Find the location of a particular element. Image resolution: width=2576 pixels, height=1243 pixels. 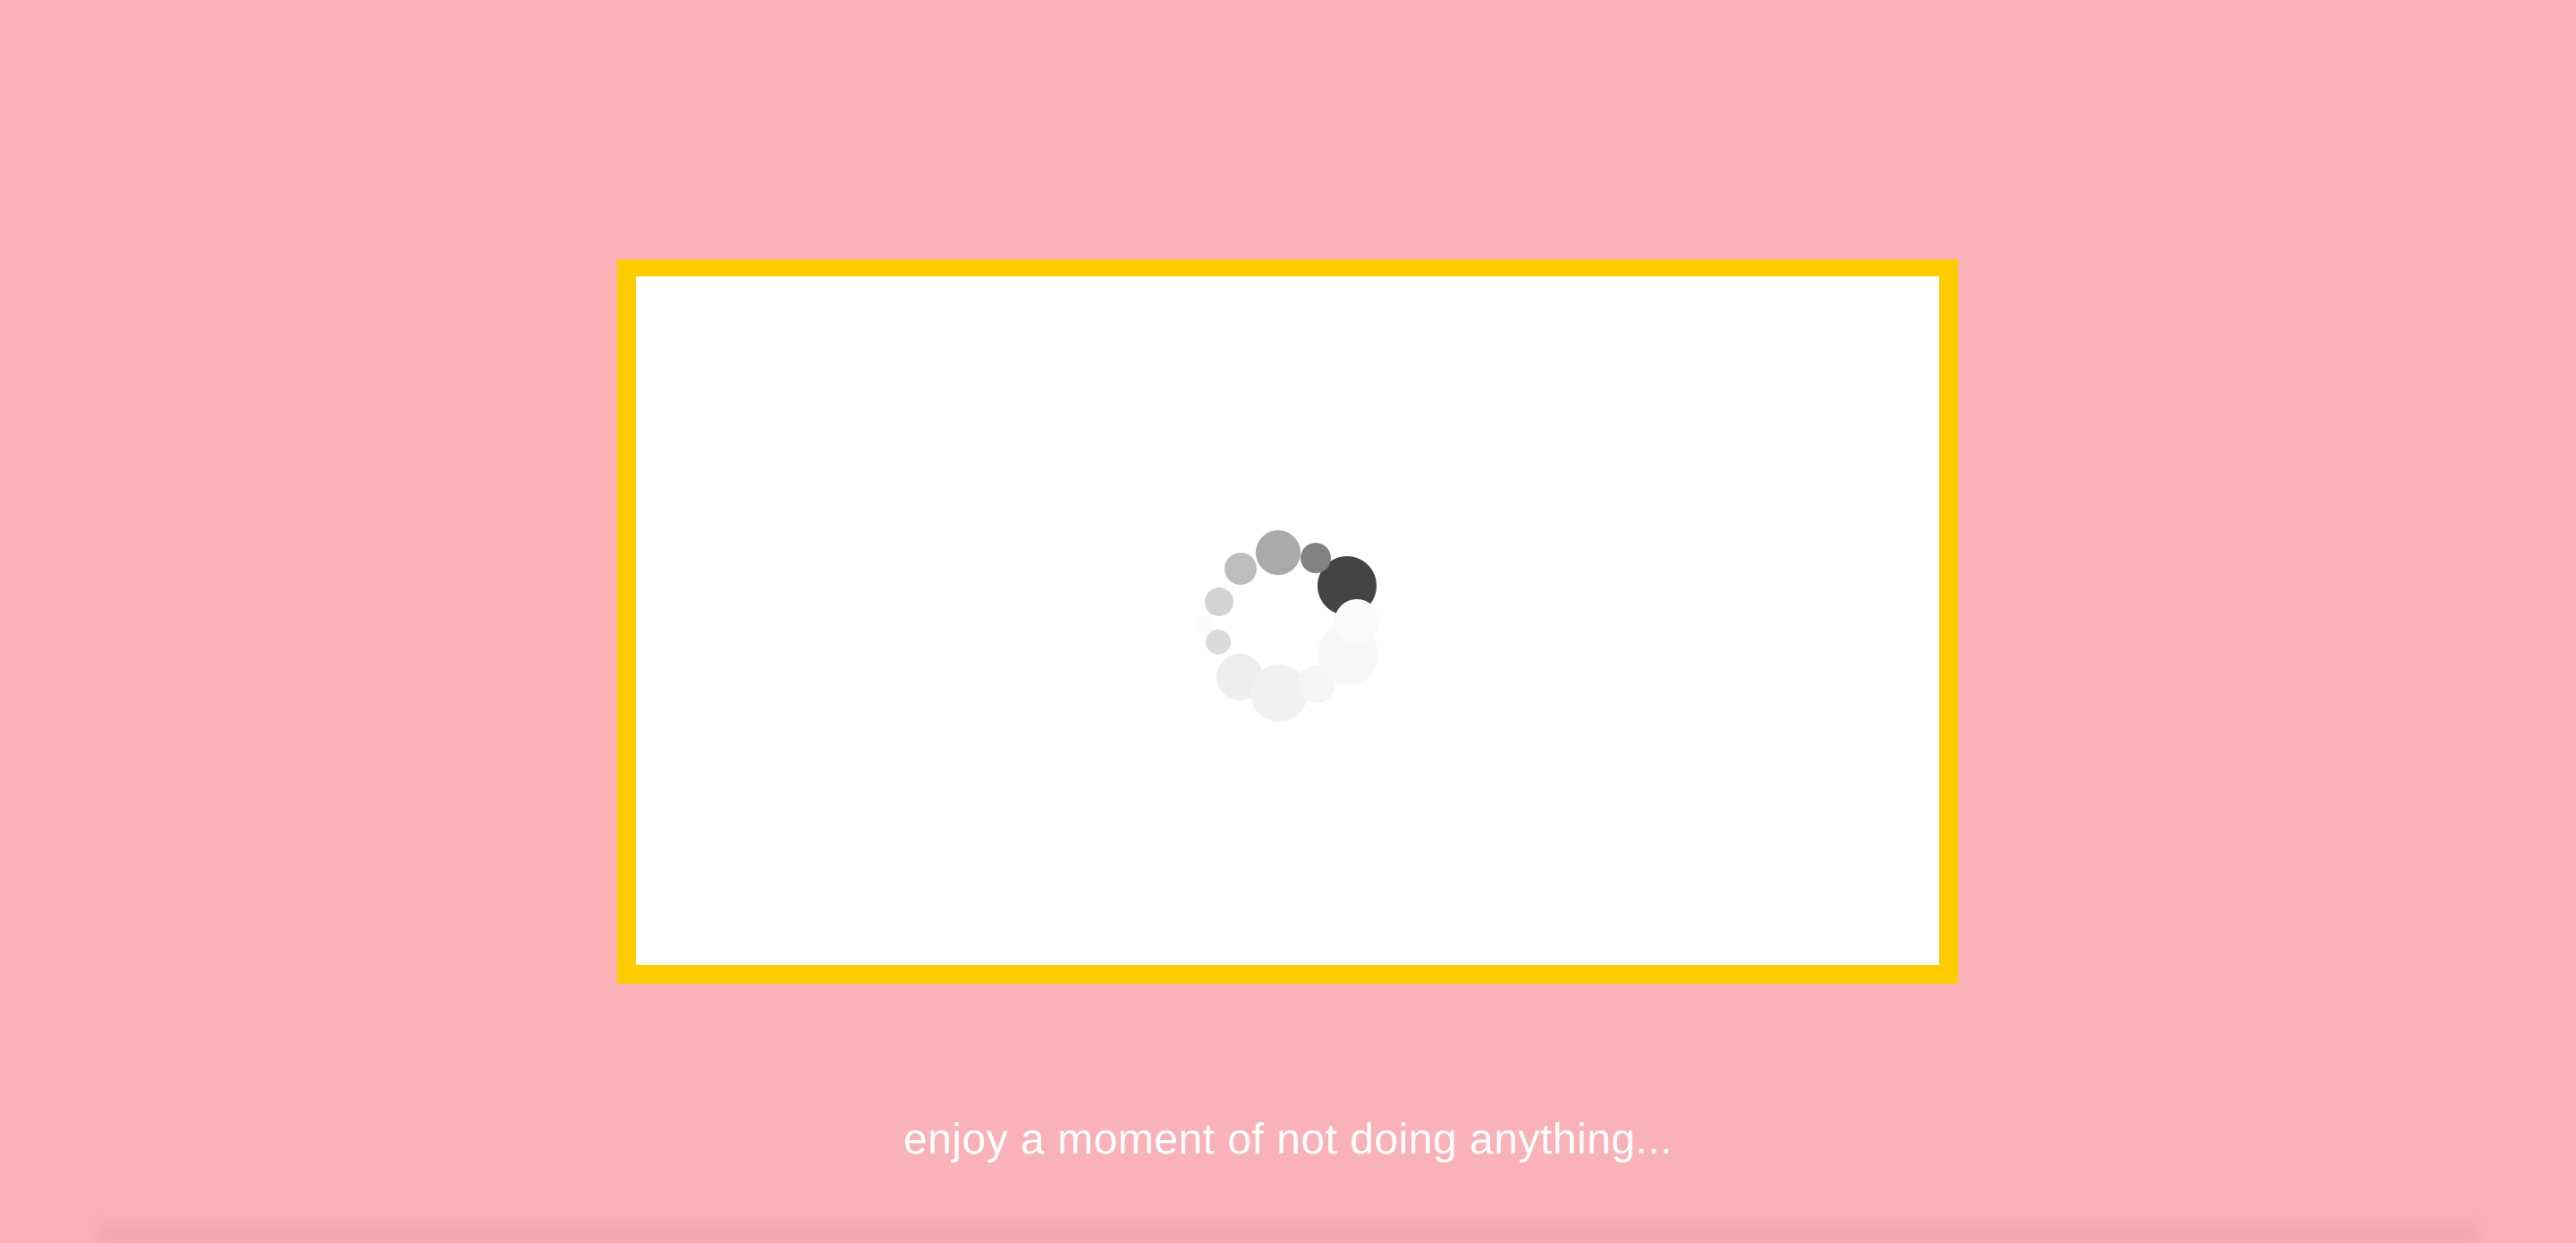

loading-spinner-icon is located at coordinates (1290, 627).